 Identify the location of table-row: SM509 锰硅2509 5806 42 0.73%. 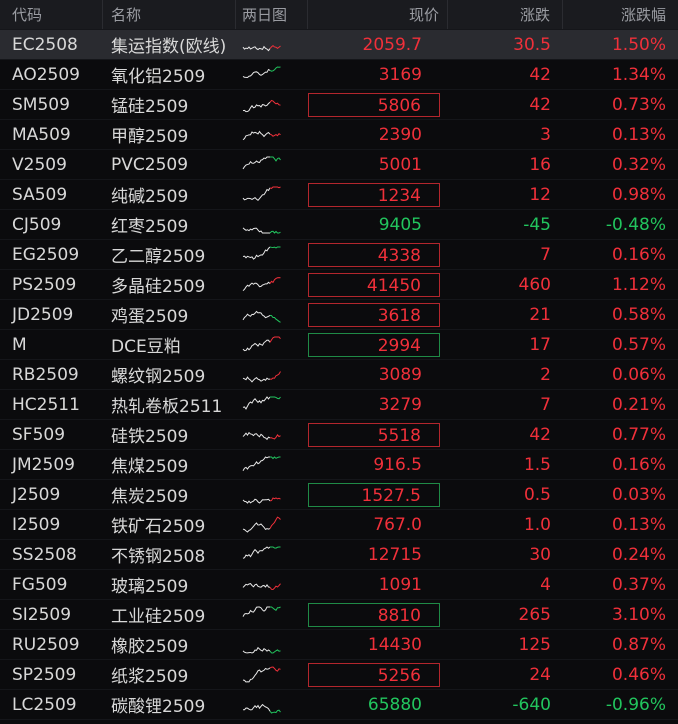
(339, 105).